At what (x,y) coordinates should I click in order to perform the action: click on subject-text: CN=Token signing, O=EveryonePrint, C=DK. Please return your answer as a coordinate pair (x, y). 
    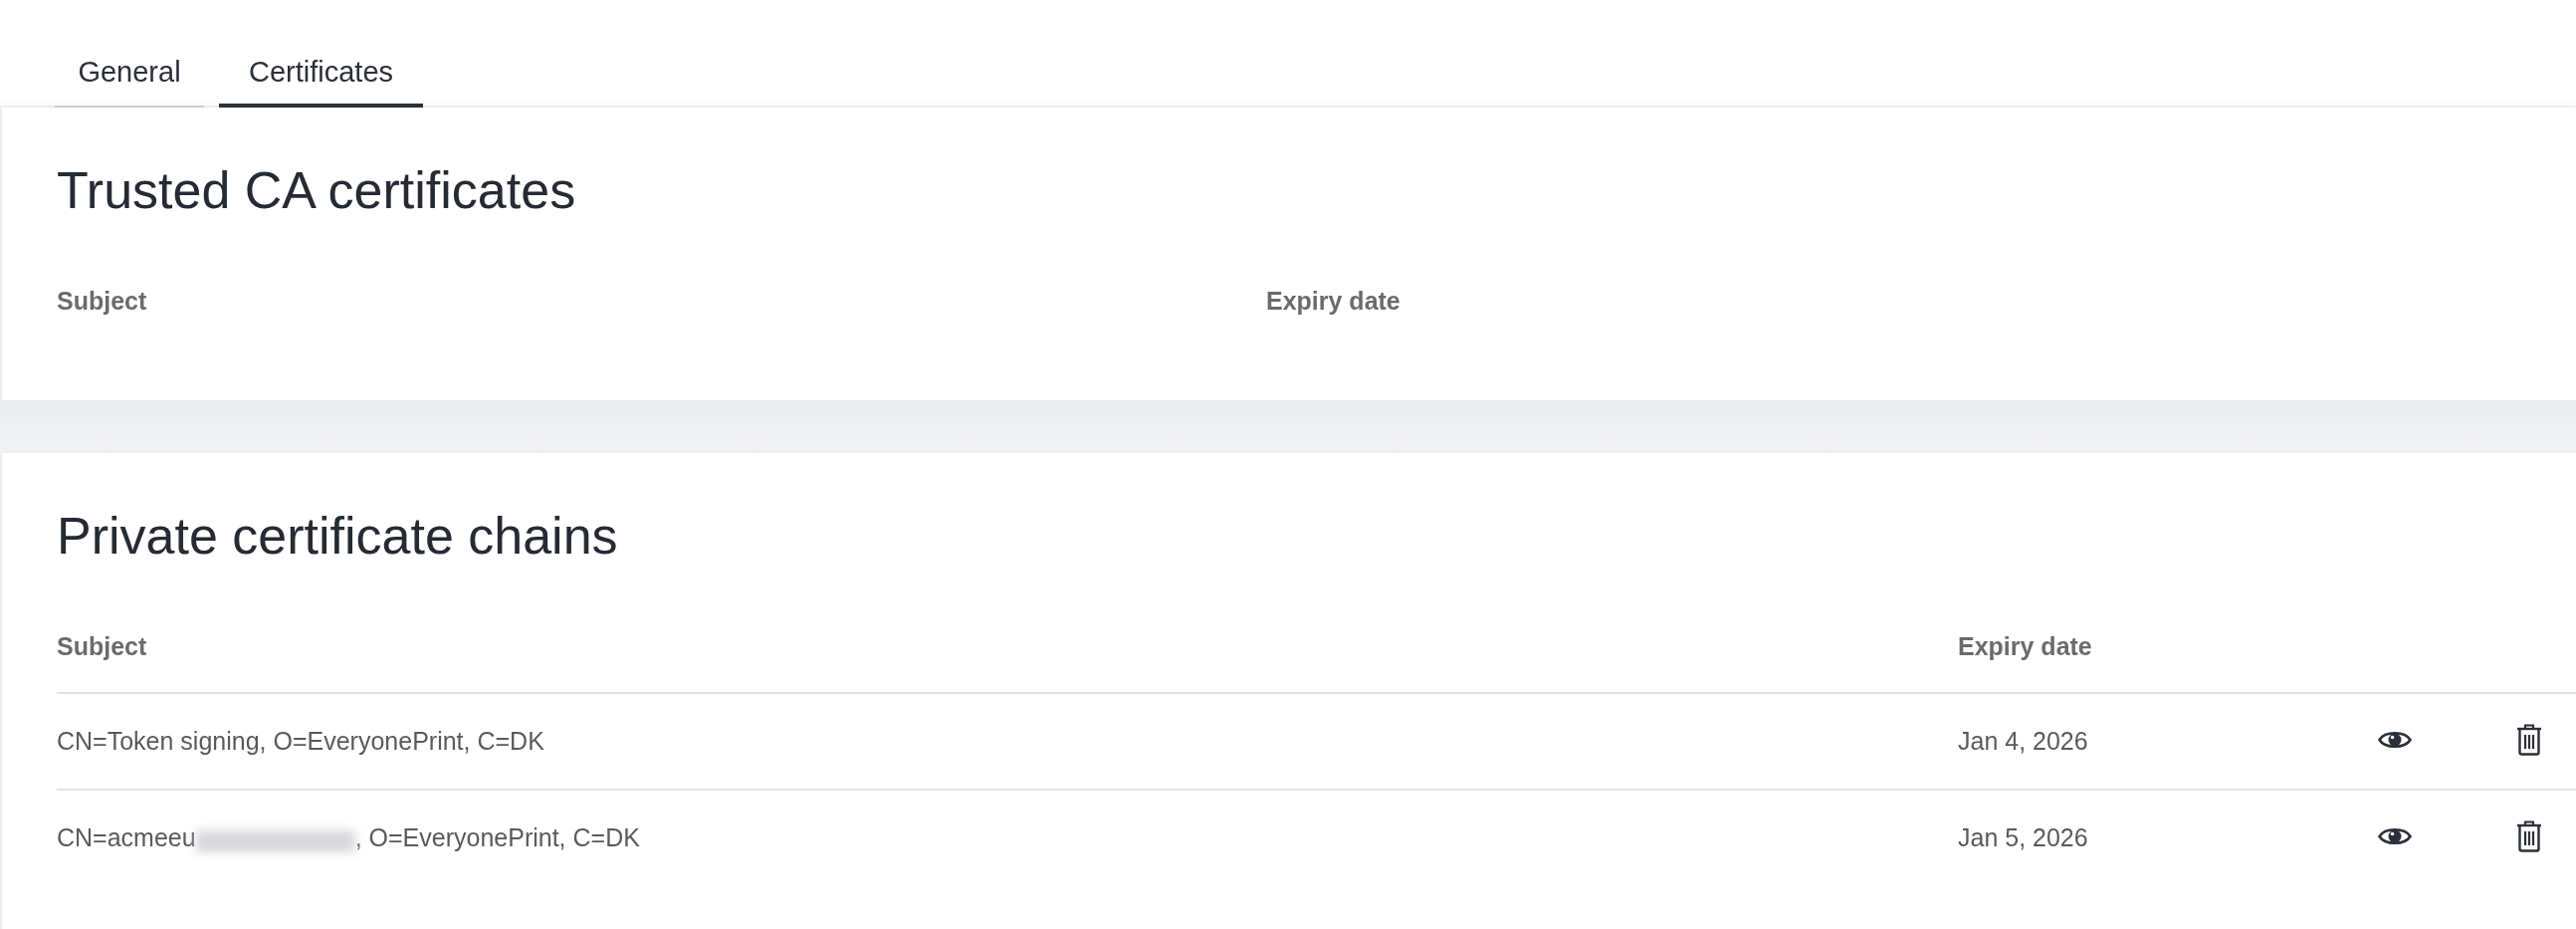
    Looking at the image, I should click on (300, 741).